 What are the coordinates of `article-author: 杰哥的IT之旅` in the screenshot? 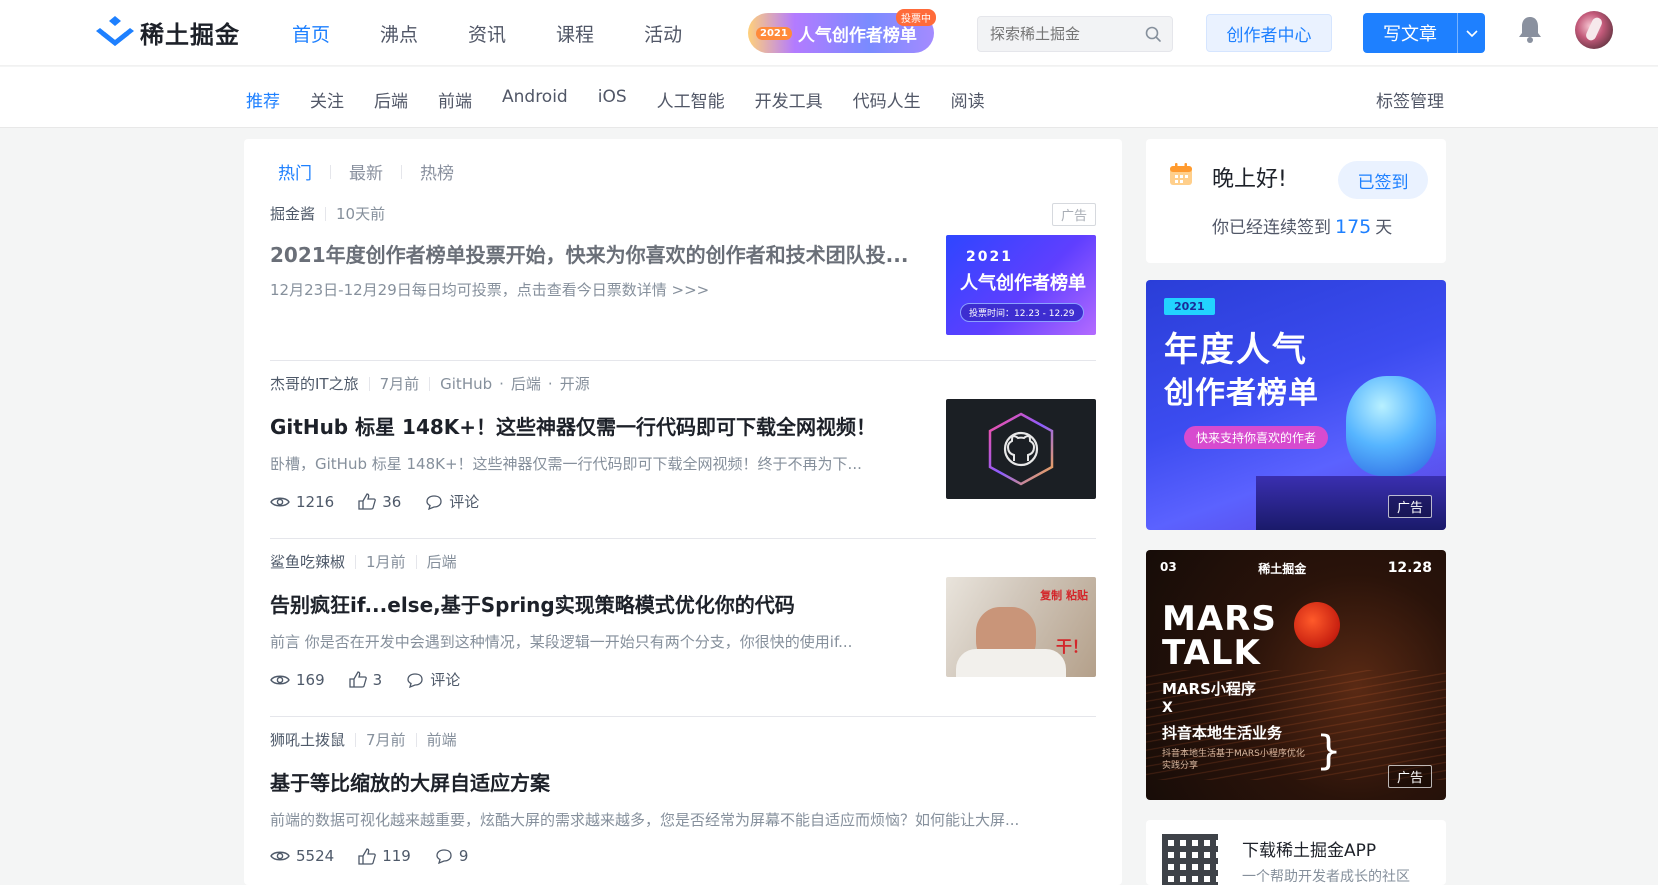 It's located at (314, 383).